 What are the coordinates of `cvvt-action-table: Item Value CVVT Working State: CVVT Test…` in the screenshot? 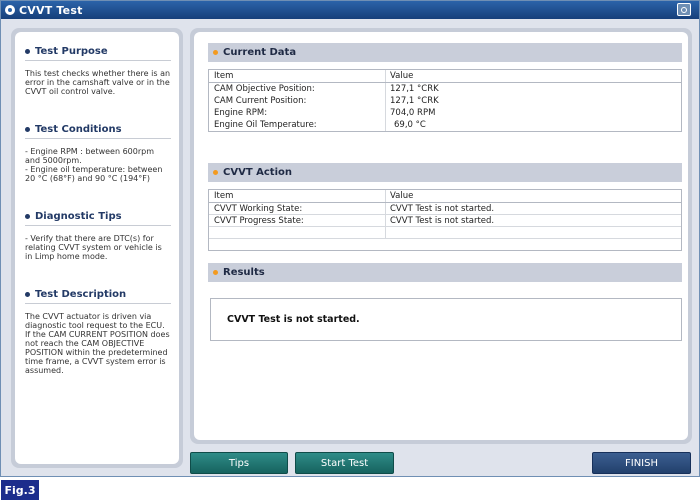 It's located at (445, 220).